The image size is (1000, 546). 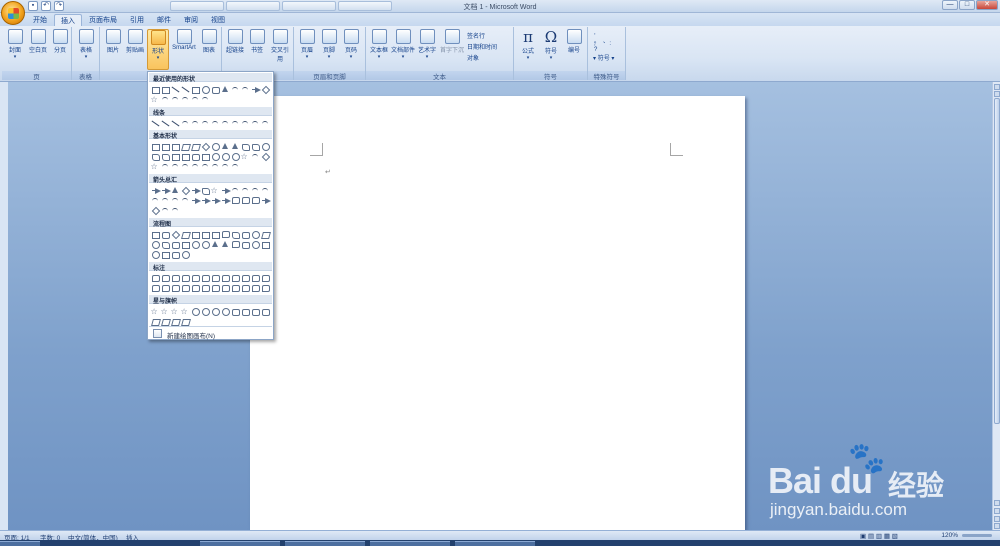 What do you see at coordinates (205, 99) in the screenshot?
I see `right-brace-shape` at bounding box center [205, 99].